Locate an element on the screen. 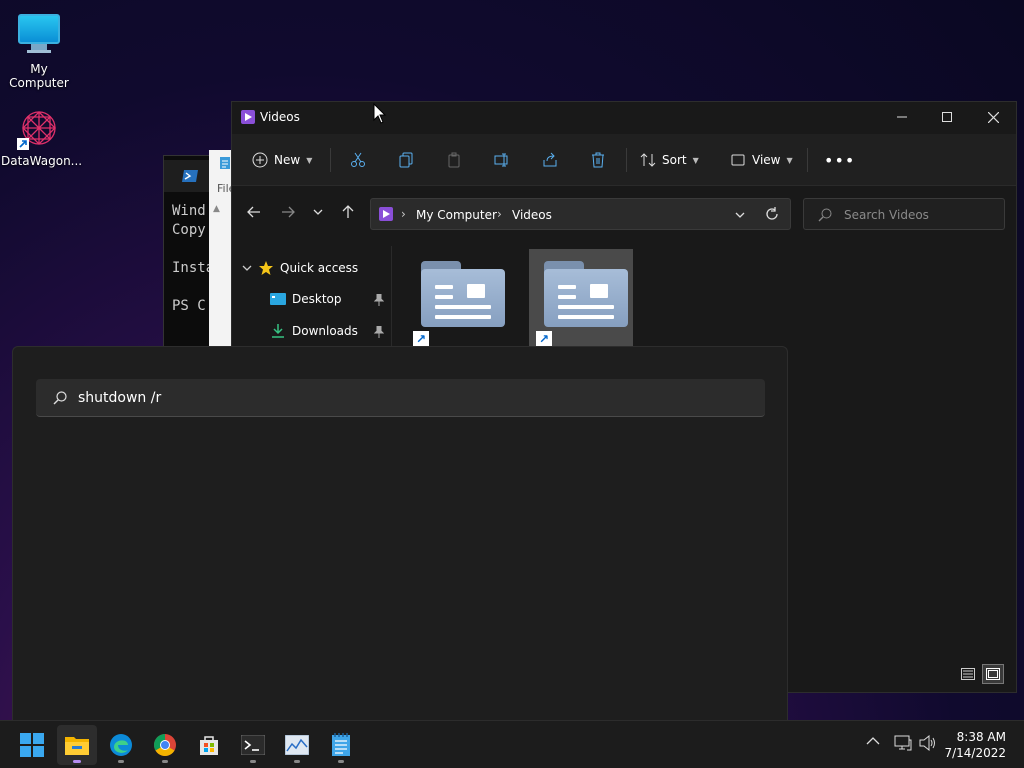 The image size is (1024, 768). more-icon: ••• is located at coordinates (840, 160).